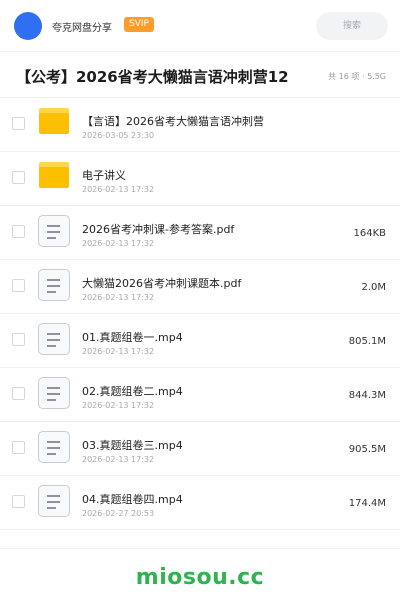 This screenshot has height=600, width=400. What do you see at coordinates (200, 341) in the screenshot?
I see `file-row: 01.真题组卷一.mp4 2026-02-13 17:32 805.1M` at bounding box center [200, 341].